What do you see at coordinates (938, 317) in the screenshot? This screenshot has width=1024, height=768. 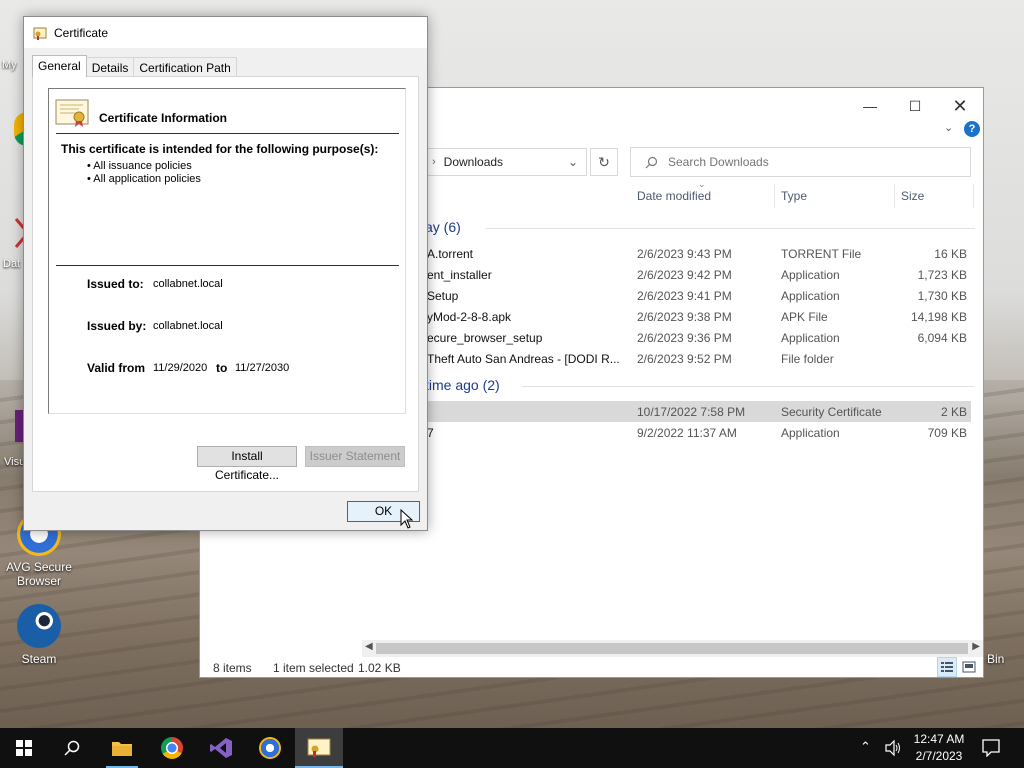 I see `file-size: 14,198 KB` at bounding box center [938, 317].